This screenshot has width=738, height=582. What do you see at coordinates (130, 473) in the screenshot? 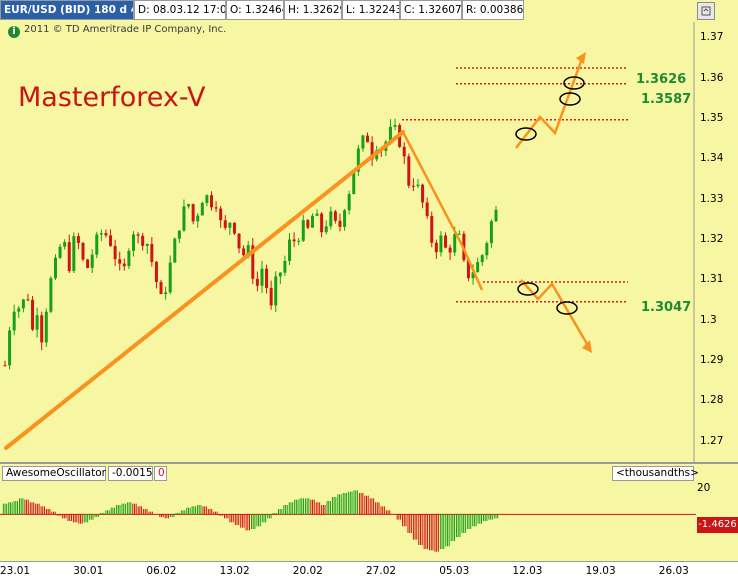
I see `oscillator-value: -0.0015` at bounding box center [130, 473].